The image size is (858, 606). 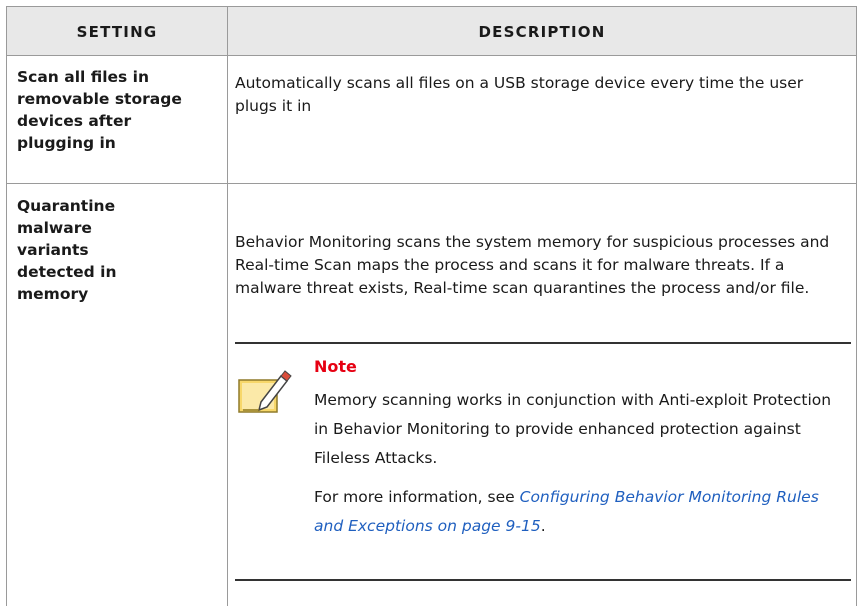 I want to click on note-more-suffix: ., so click(x=543, y=526).